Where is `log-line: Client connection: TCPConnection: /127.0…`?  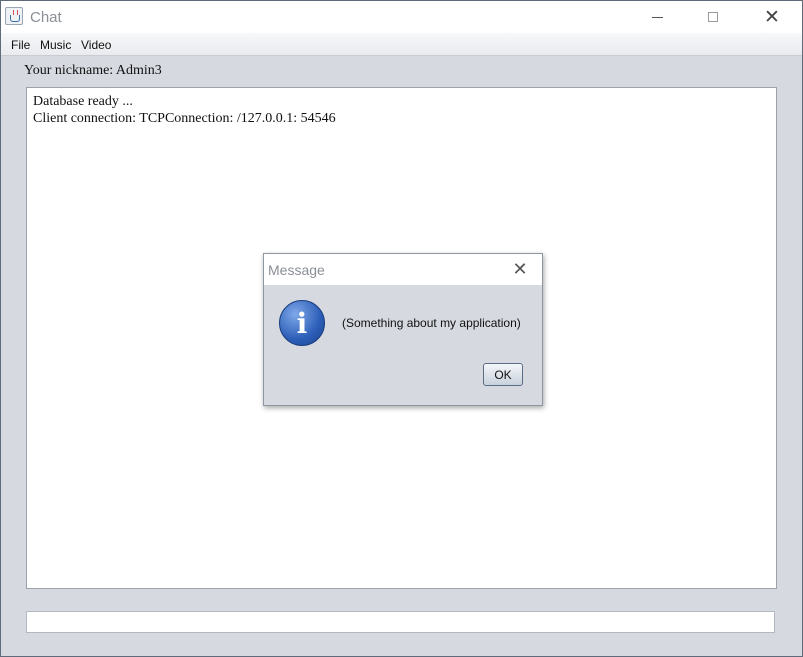
log-line: Client connection: TCPConnection: /127.0… is located at coordinates (184, 118).